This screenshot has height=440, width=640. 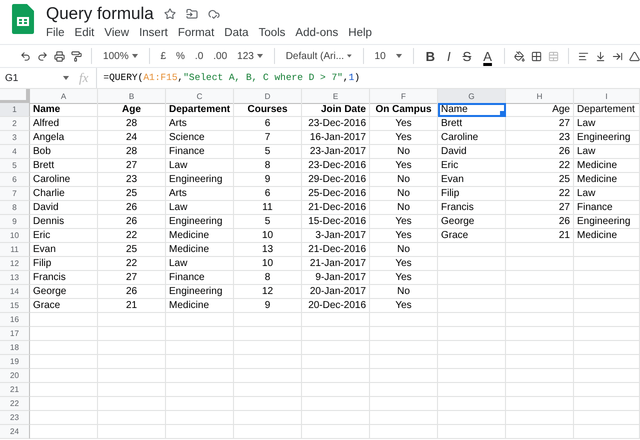 I want to click on column-header: D, so click(x=268, y=96).